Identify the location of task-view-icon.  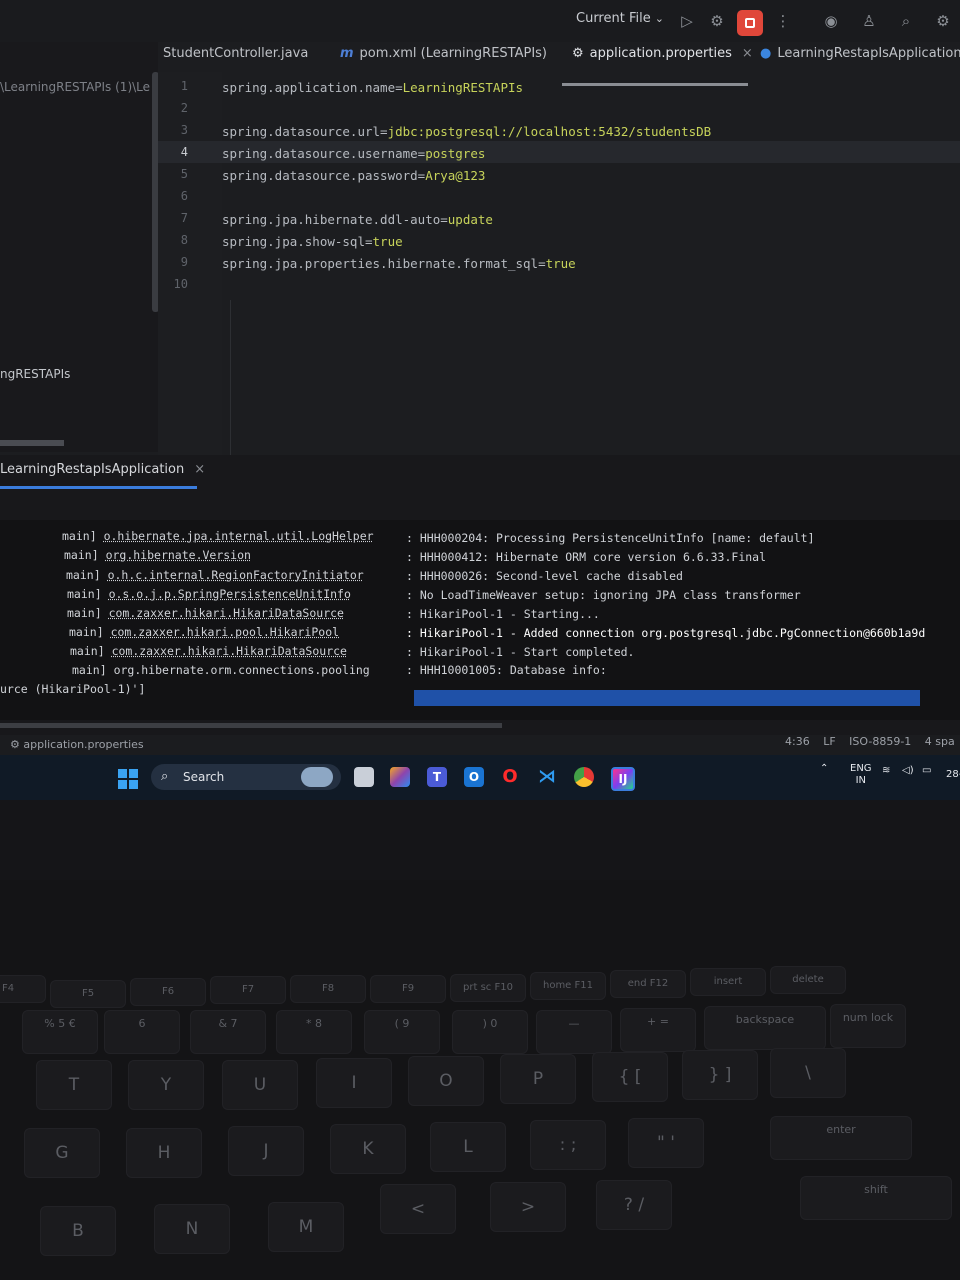
(364, 777).